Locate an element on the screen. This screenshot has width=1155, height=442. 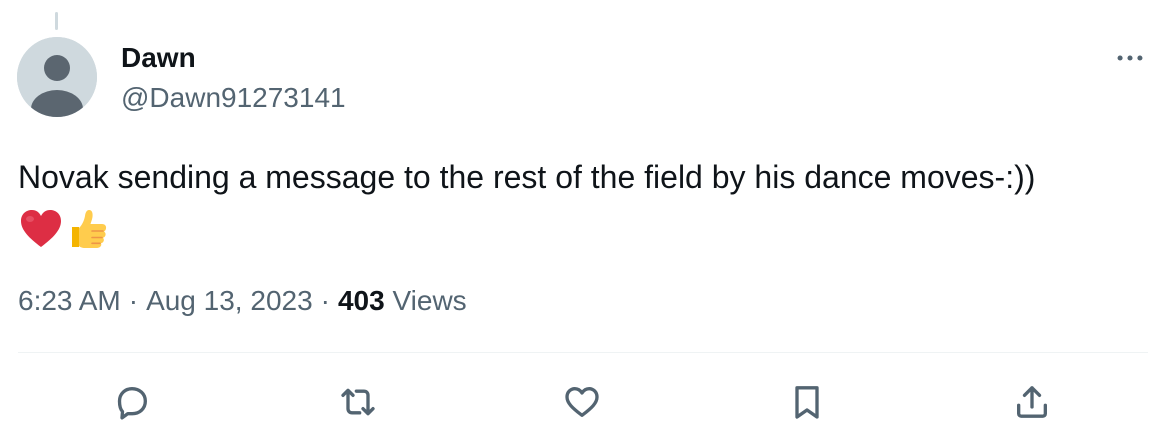
tweet-action-bar is located at coordinates (577, 402).